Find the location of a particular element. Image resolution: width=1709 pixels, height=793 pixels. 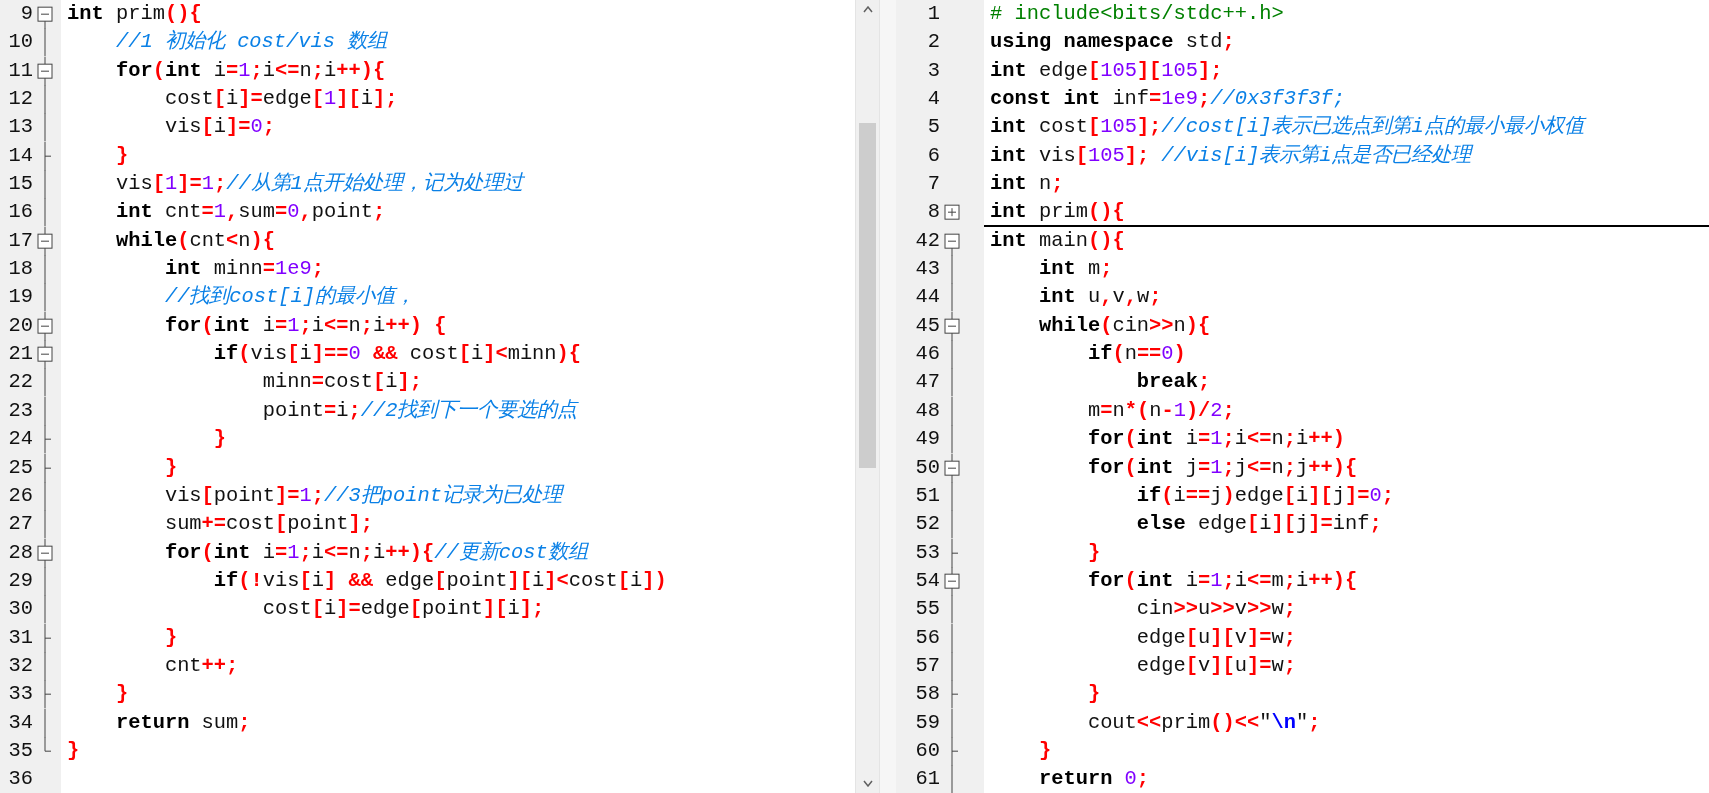

code-line: return sum; is located at coordinates (182, 722).